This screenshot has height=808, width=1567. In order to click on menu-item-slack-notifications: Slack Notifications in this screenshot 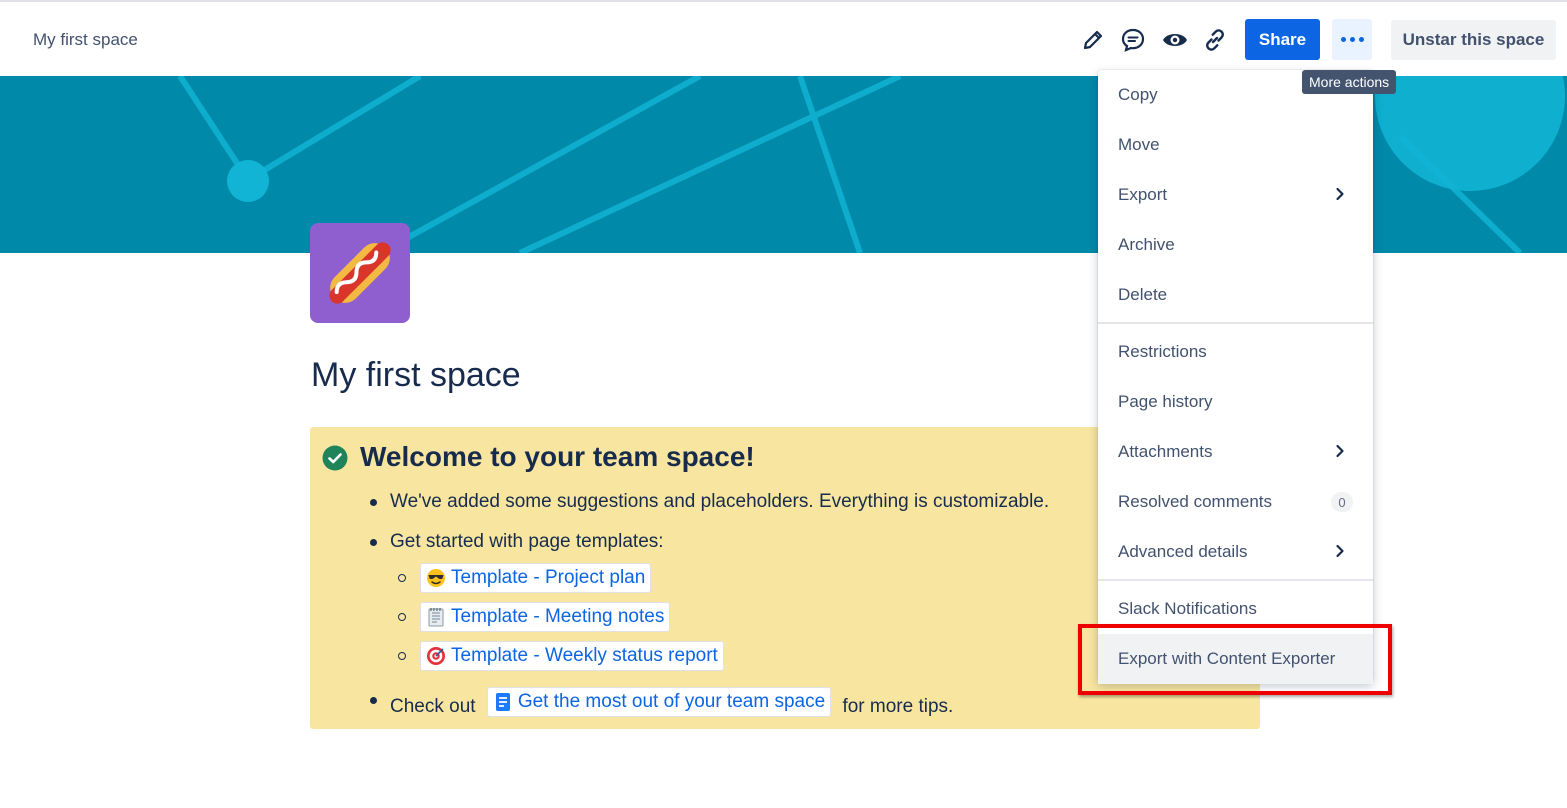, I will do `click(1235, 609)`.